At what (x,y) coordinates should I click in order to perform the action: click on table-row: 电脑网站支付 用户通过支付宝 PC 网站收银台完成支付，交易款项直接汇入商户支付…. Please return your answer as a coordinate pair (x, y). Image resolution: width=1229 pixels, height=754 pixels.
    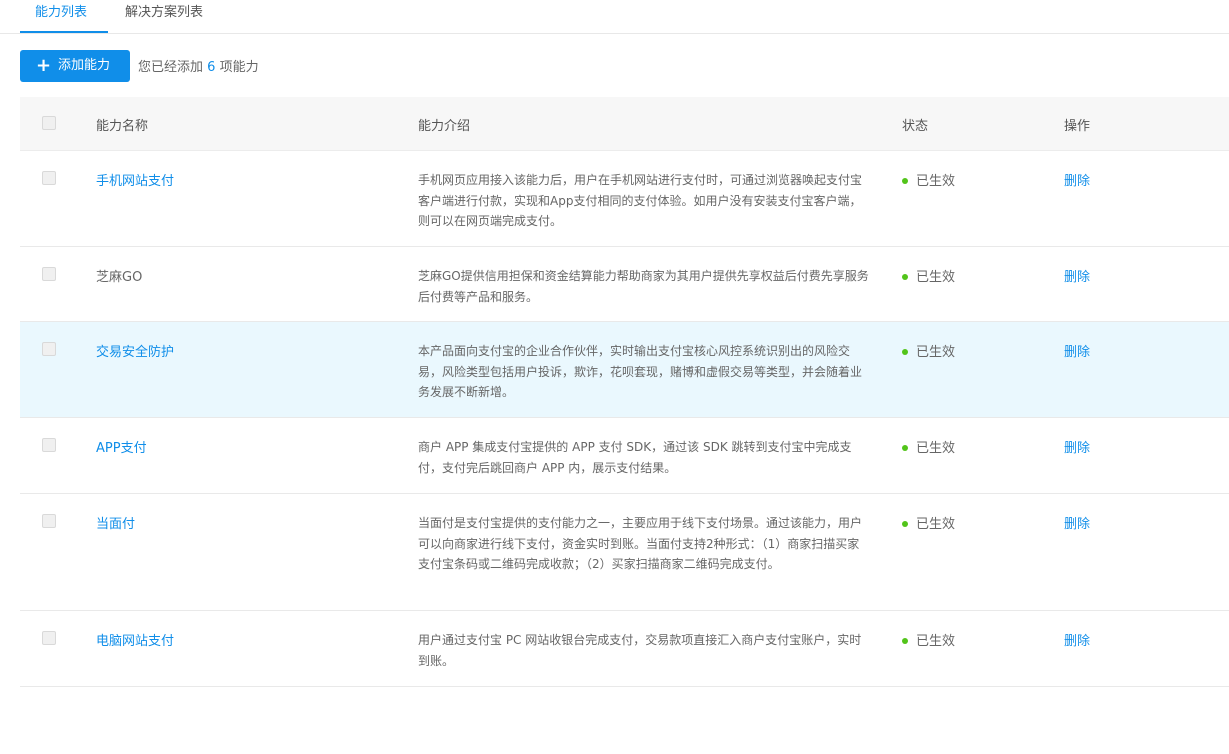
    Looking at the image, I should click on (624, 649).